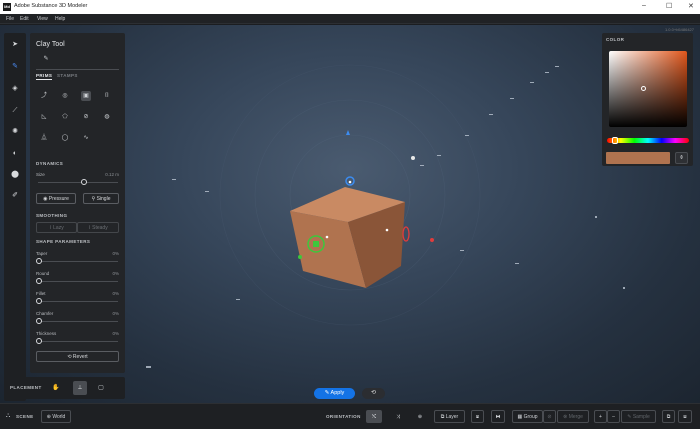 The height and width of the screenshot is (429, 700). Describe the element at coordinates (78, 301) in the screenshot. I see `fillet-slider-track` at that location.